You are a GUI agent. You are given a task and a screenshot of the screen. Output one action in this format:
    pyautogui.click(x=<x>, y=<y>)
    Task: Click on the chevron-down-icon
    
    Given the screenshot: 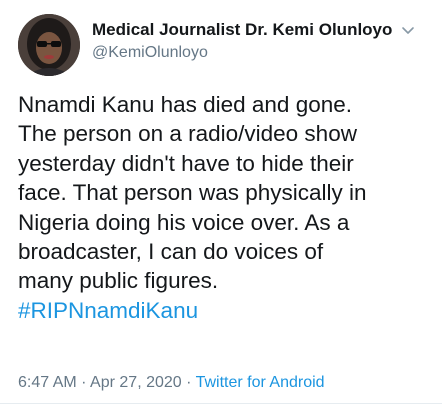 What is the action you would take?
    pyautogui.click(x=408, y=30)
    